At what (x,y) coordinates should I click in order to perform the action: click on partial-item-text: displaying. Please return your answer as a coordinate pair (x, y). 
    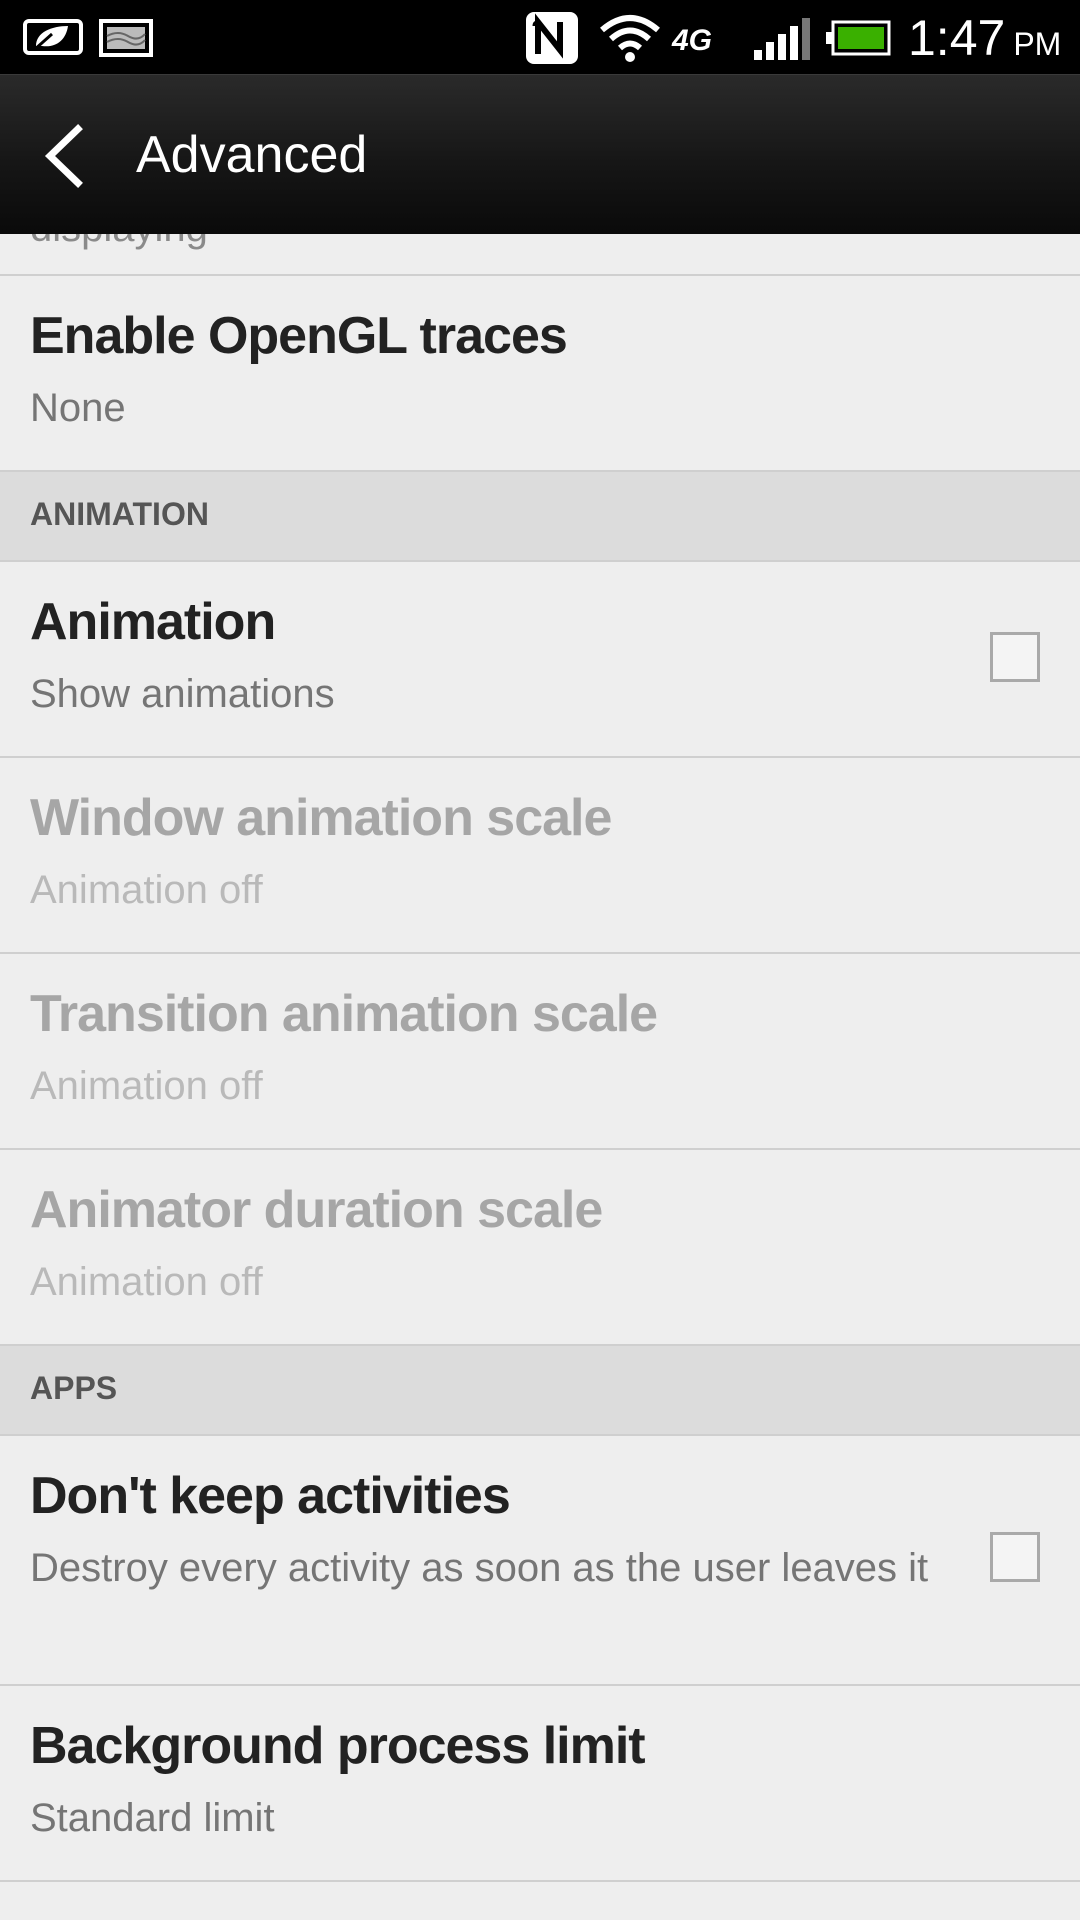
    Looking at the image, I should click on (119, 242).